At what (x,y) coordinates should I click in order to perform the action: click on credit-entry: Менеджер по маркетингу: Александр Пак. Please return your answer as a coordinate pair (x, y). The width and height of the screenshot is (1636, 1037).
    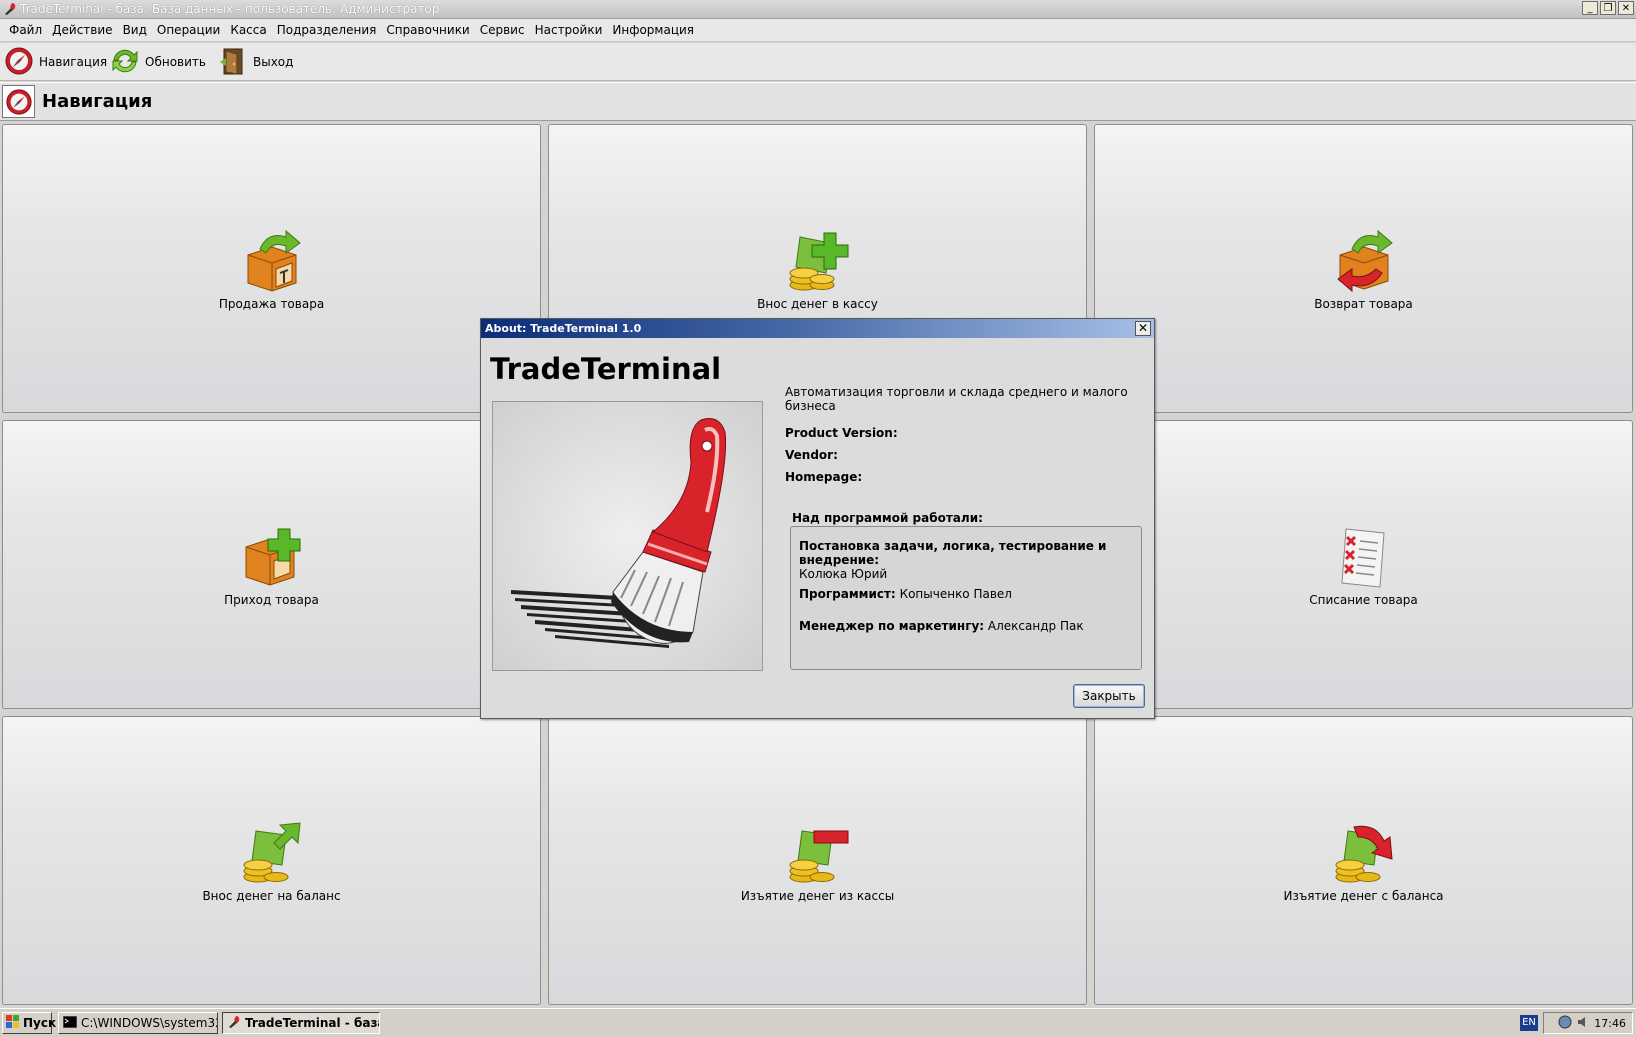
    Looking at the image, I should click on (941, 626).